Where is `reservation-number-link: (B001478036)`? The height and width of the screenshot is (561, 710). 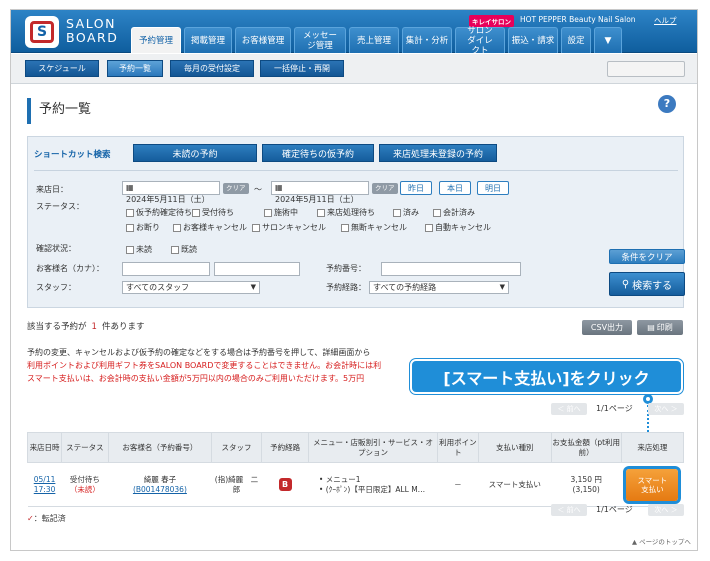 reservation-number-link: (B001478036) is located at coordinates (159, 490).